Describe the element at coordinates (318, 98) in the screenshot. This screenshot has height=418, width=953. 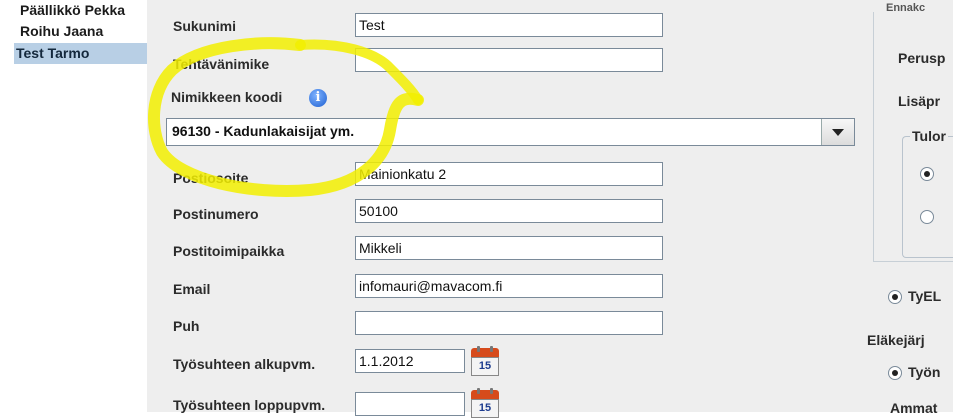
I see `info-icon: i` at that location.